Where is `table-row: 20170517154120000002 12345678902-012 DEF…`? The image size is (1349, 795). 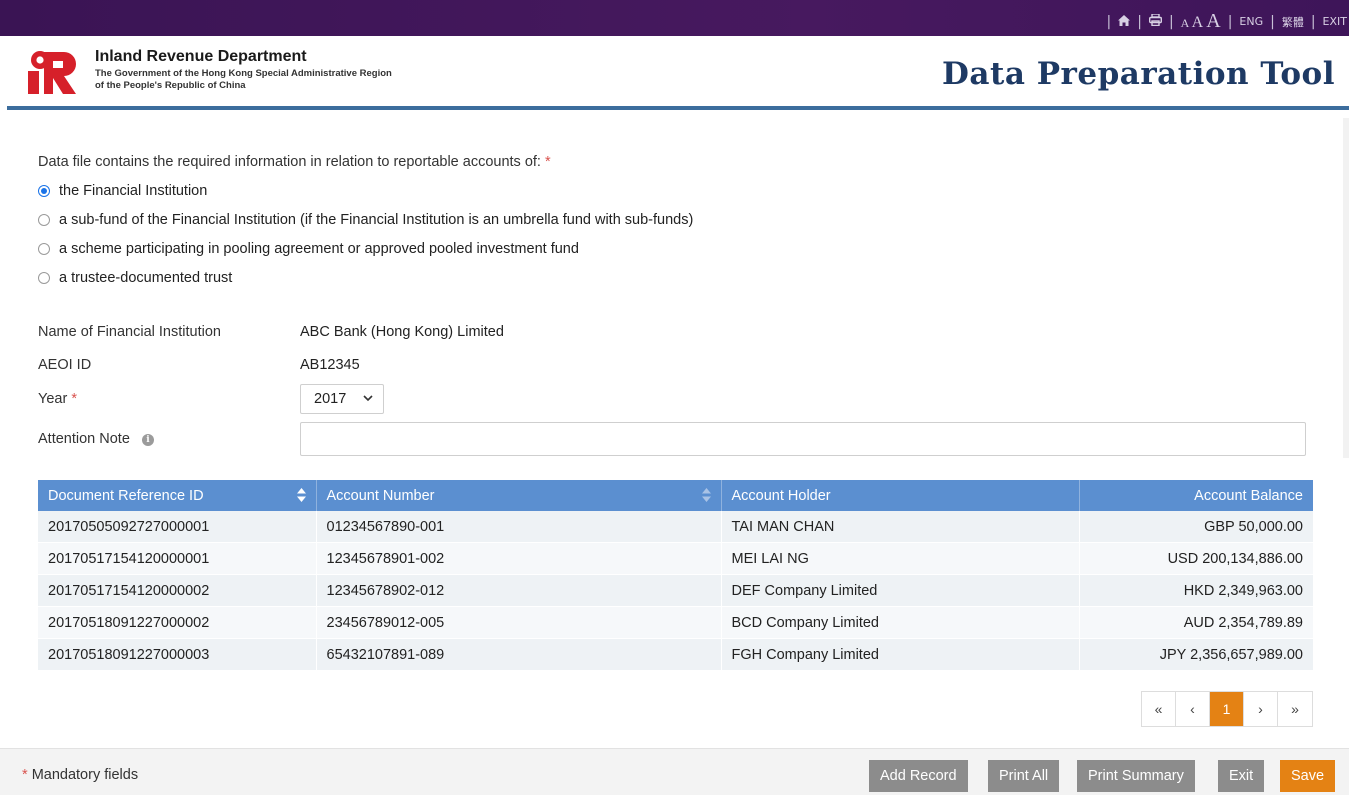 table-row: 20170517154120000002 12345678902-012 DEF… is located at coordinates (675, 591).